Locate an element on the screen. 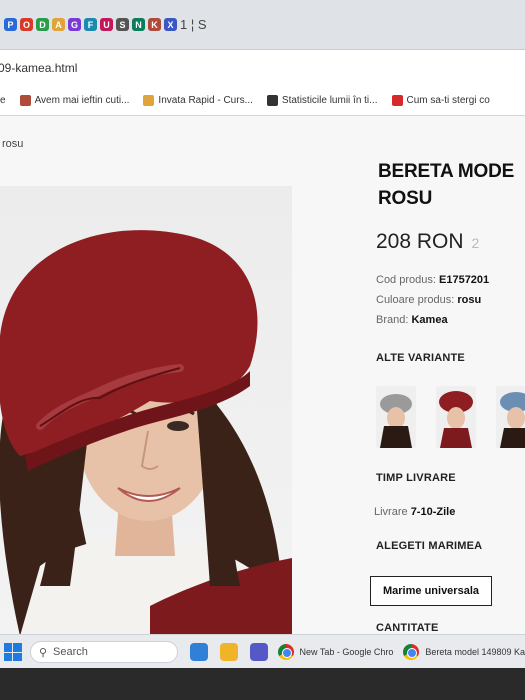  tab-favicon-icon: G is located at coordinates (74, 24).